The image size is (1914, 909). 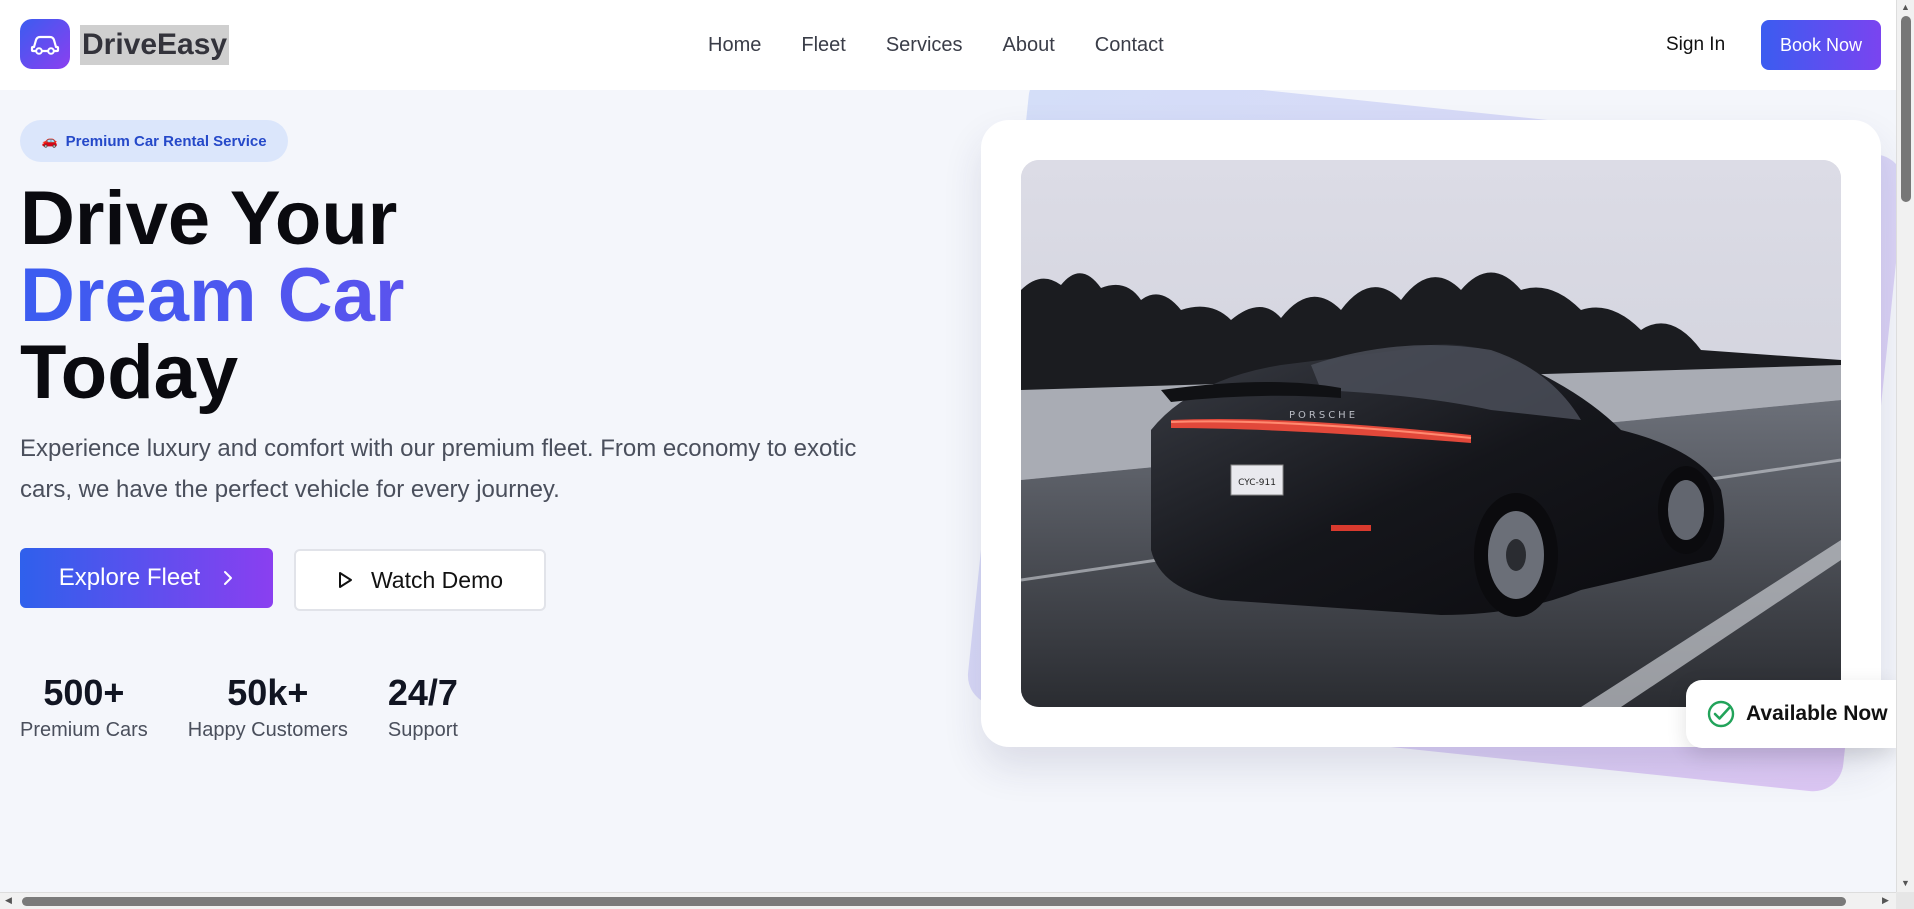 I want to click on stat-customers: 50k+ Happy Customers, so click(x=268, y=707).